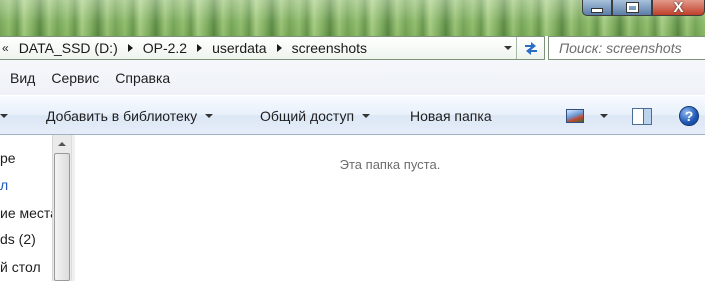 This screenshot has height=281, width=705. What do you see at coordinates (75, 78) in the screenshot?
I see `menu-tools: Сервис` at bounding box center [75, 78].